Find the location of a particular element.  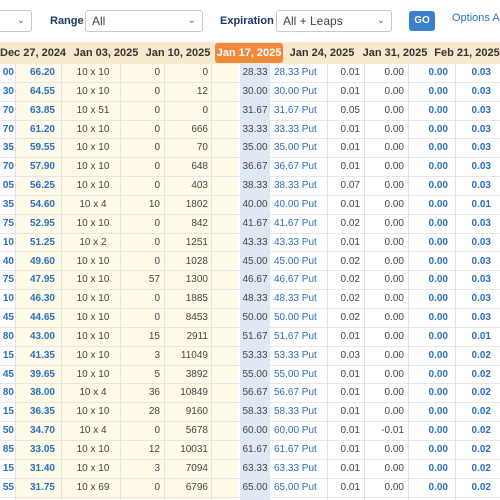

put-symbol-link: 41.67 Put is located at coordinates (299, 224).